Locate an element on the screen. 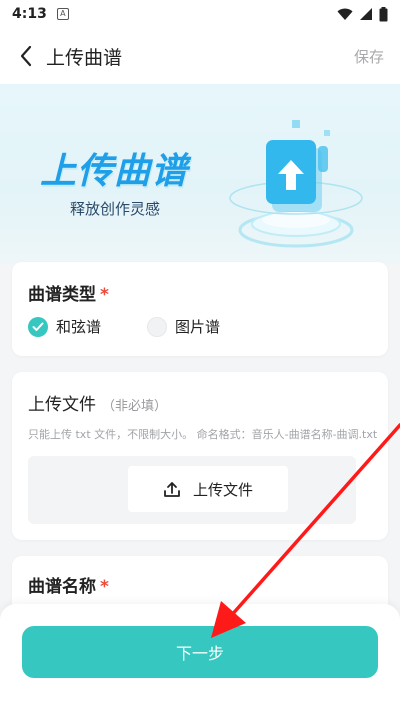  radio-checked-icon is located at coordinates (38, 326).